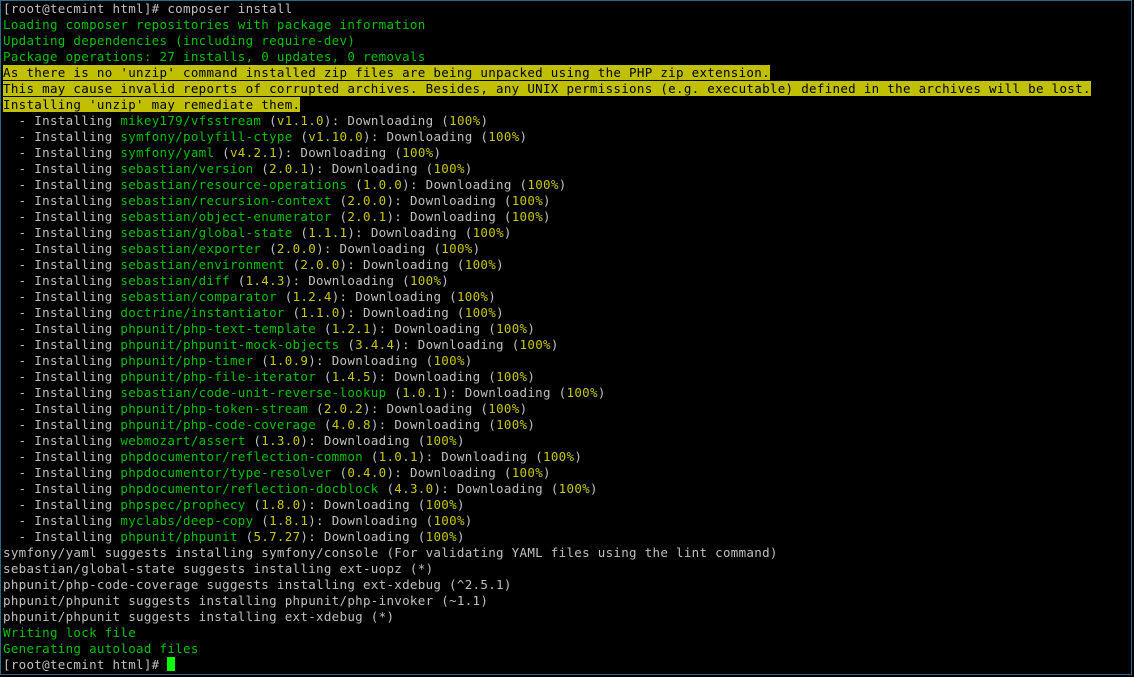  Describe the element at coordinates (70, 632) in the screenshot. I see `writing-lock-message: Writing lock file` at that location.